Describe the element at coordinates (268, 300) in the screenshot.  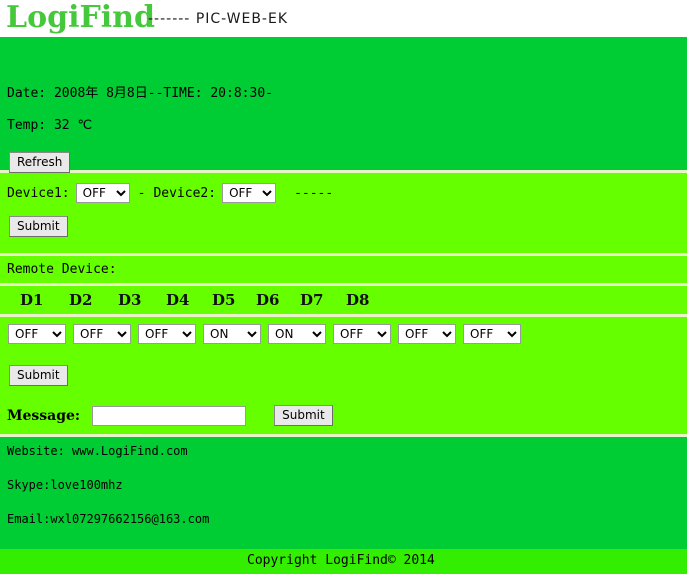
I see `column-label-d6: D6` at that location.